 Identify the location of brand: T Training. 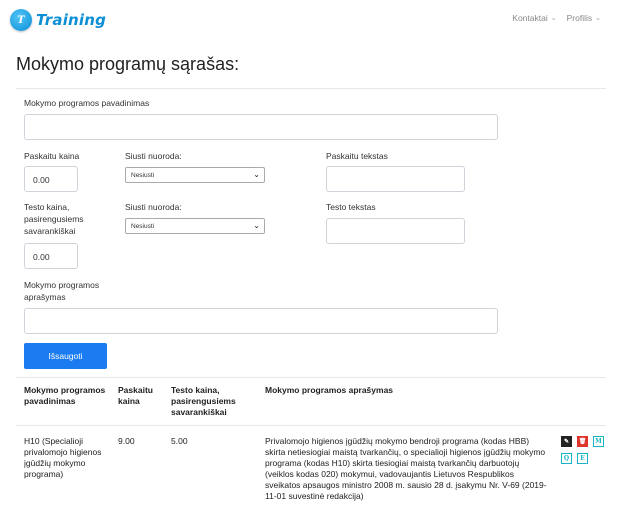
(58, 20).